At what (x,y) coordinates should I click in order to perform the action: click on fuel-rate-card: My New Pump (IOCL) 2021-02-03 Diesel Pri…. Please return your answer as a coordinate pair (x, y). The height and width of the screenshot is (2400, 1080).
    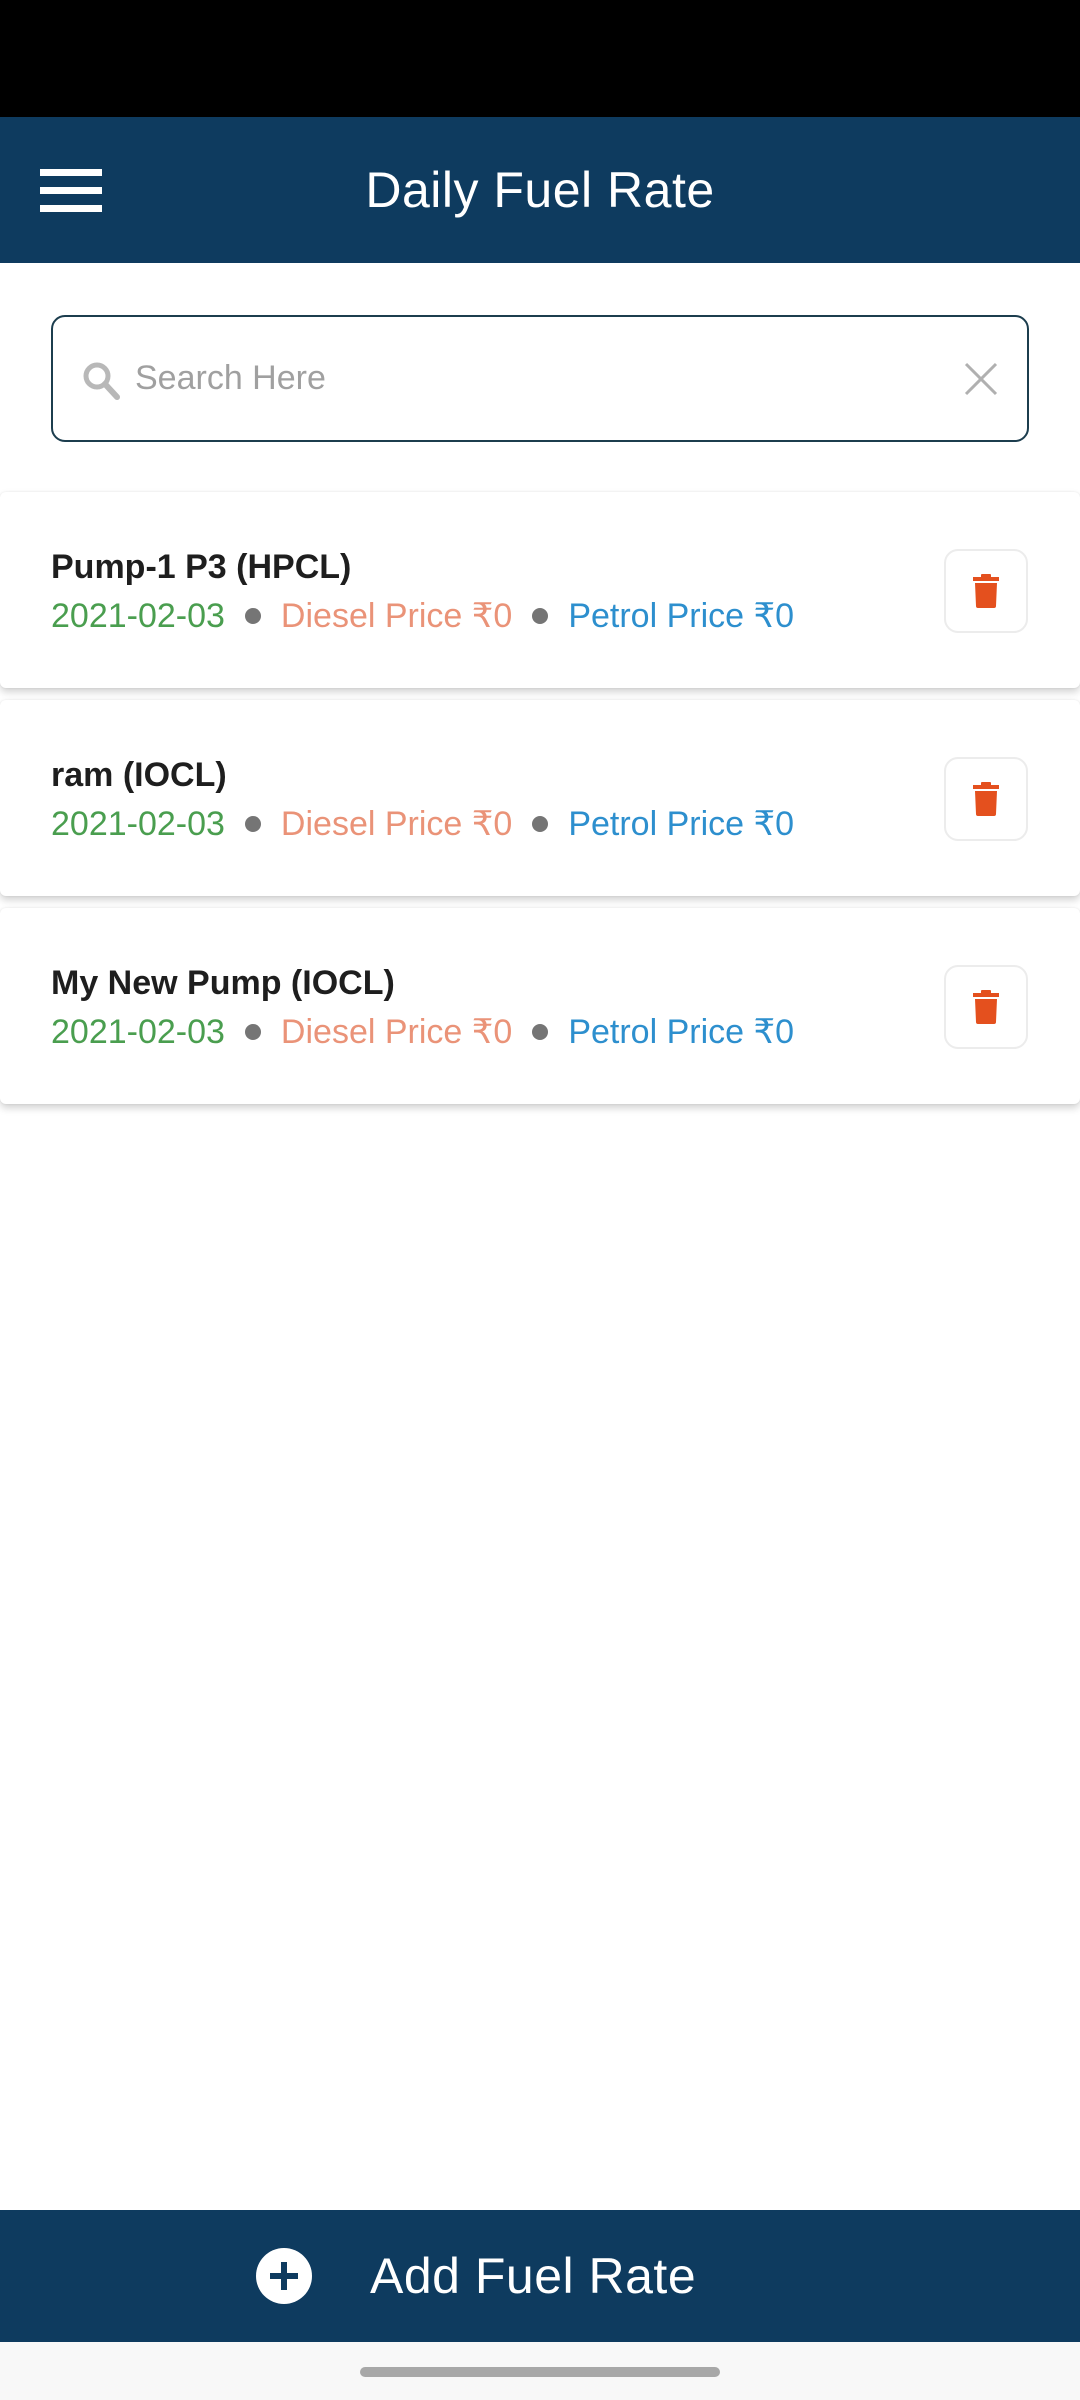
    Looking at the image, I should click on (540, 1006).